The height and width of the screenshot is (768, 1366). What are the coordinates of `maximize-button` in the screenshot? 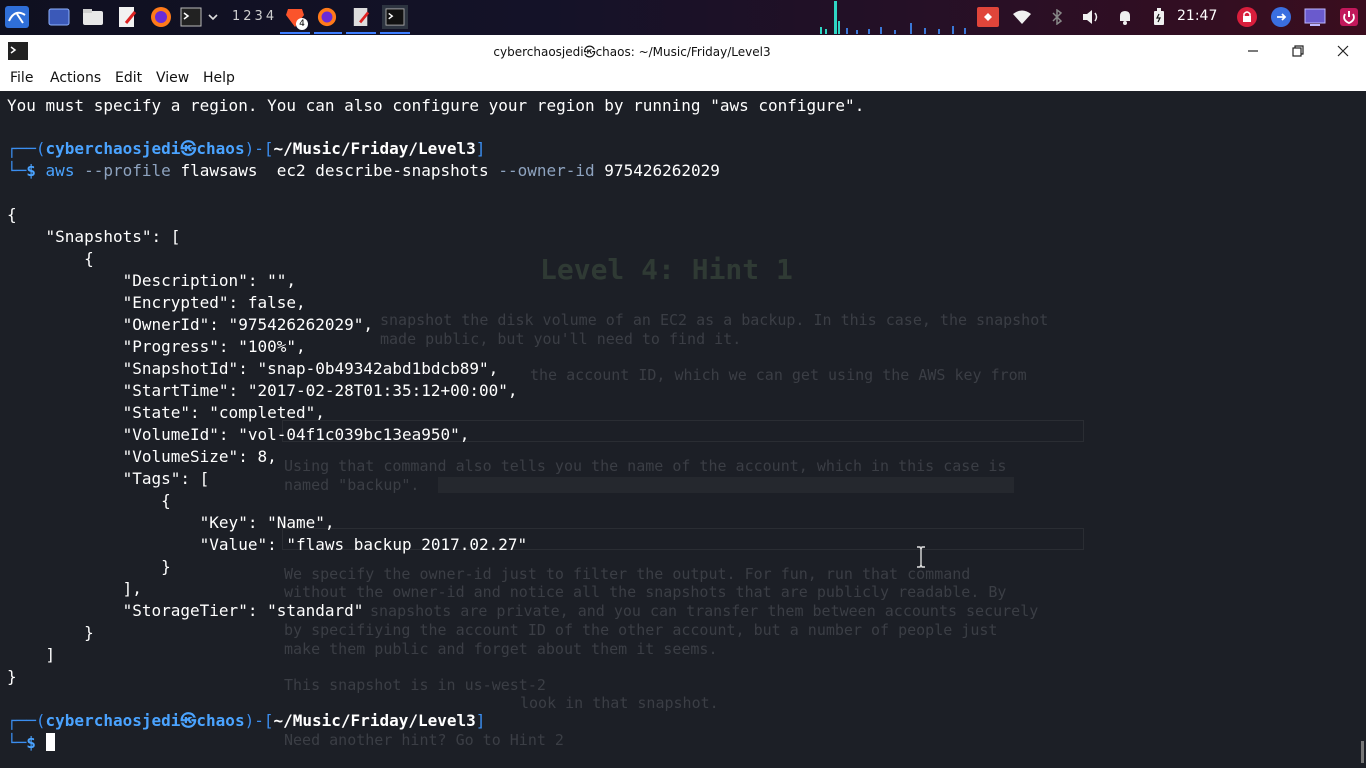 It's located at (1298, 51).